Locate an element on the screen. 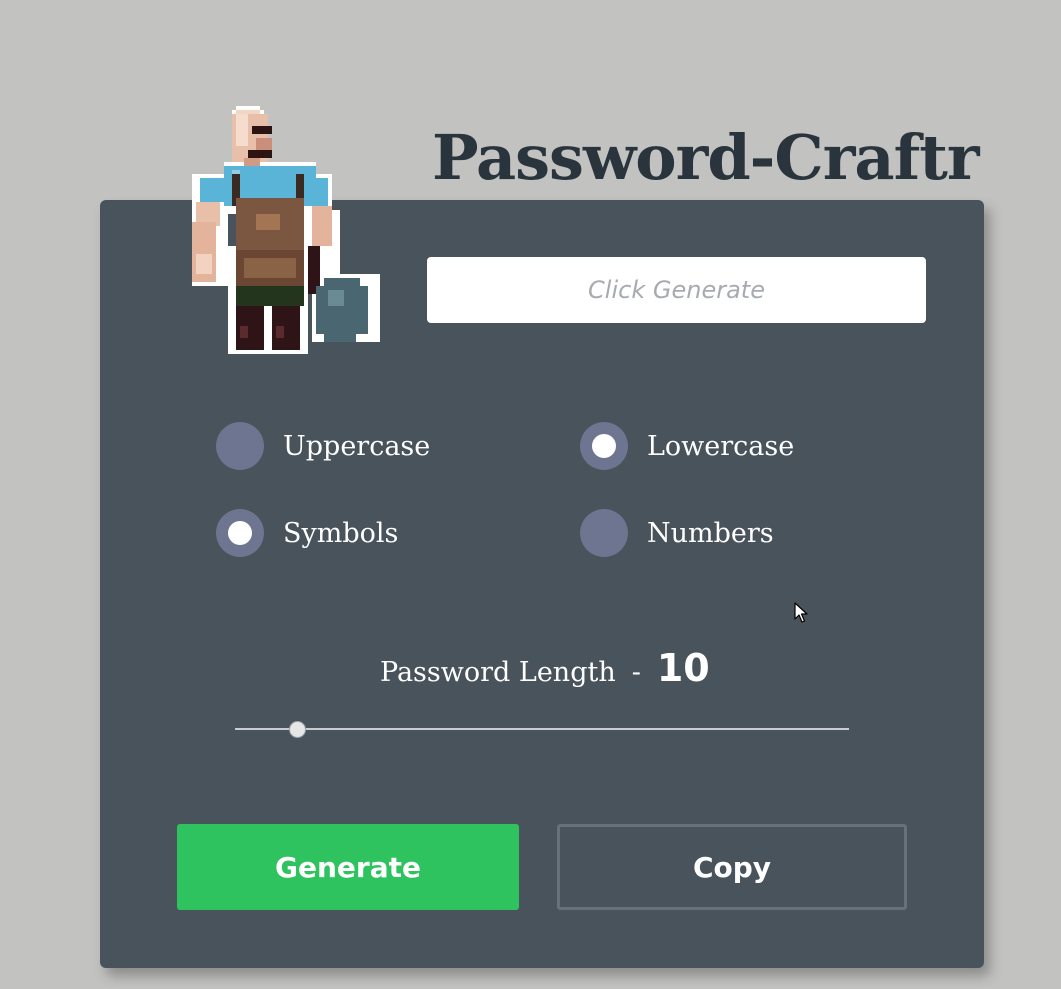 The height and width of the screenshot is (989, 1061). length-slider-thumb is located at coordinates (297, 729).